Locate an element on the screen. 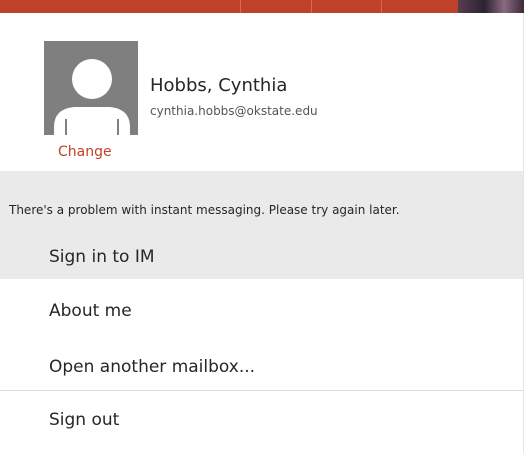 The image size is (524, 453). sign-out-menu-item: Sign out is located at coordinates (261, 420).